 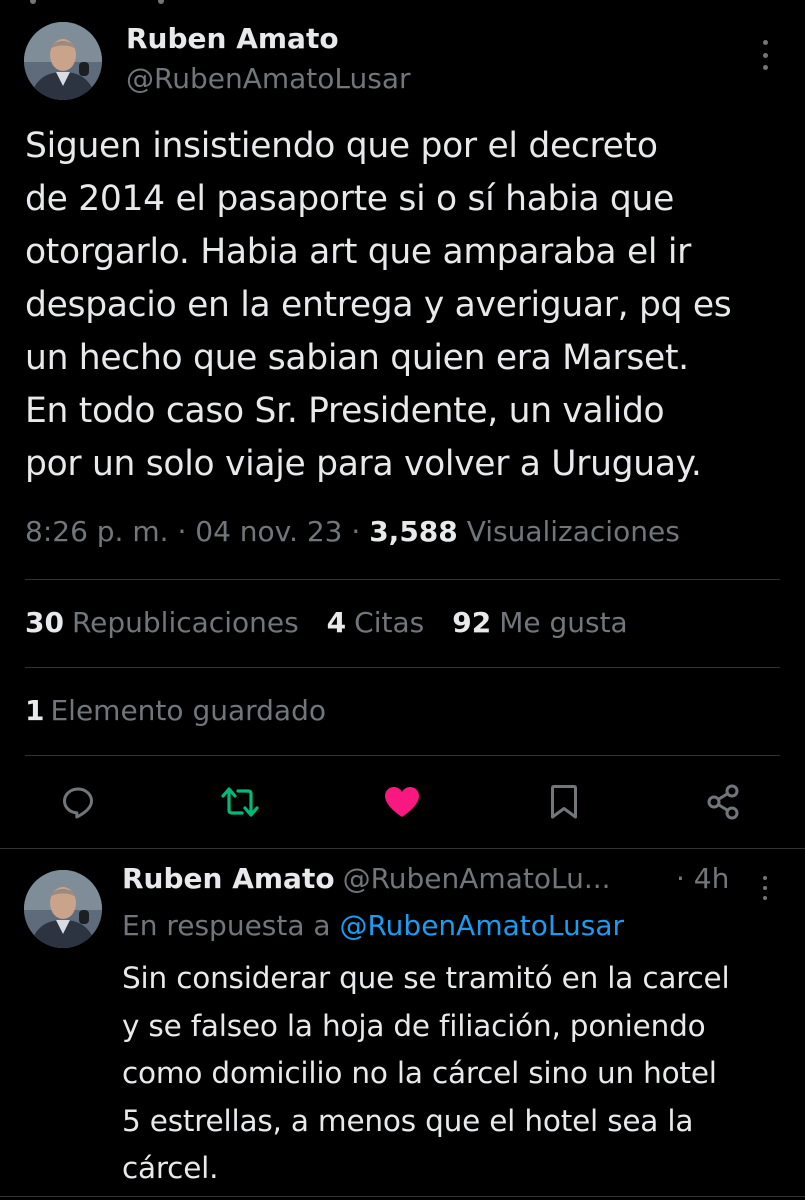 I want to click on tweet-time: 8:26 p. m., so click(x=97, y=531).